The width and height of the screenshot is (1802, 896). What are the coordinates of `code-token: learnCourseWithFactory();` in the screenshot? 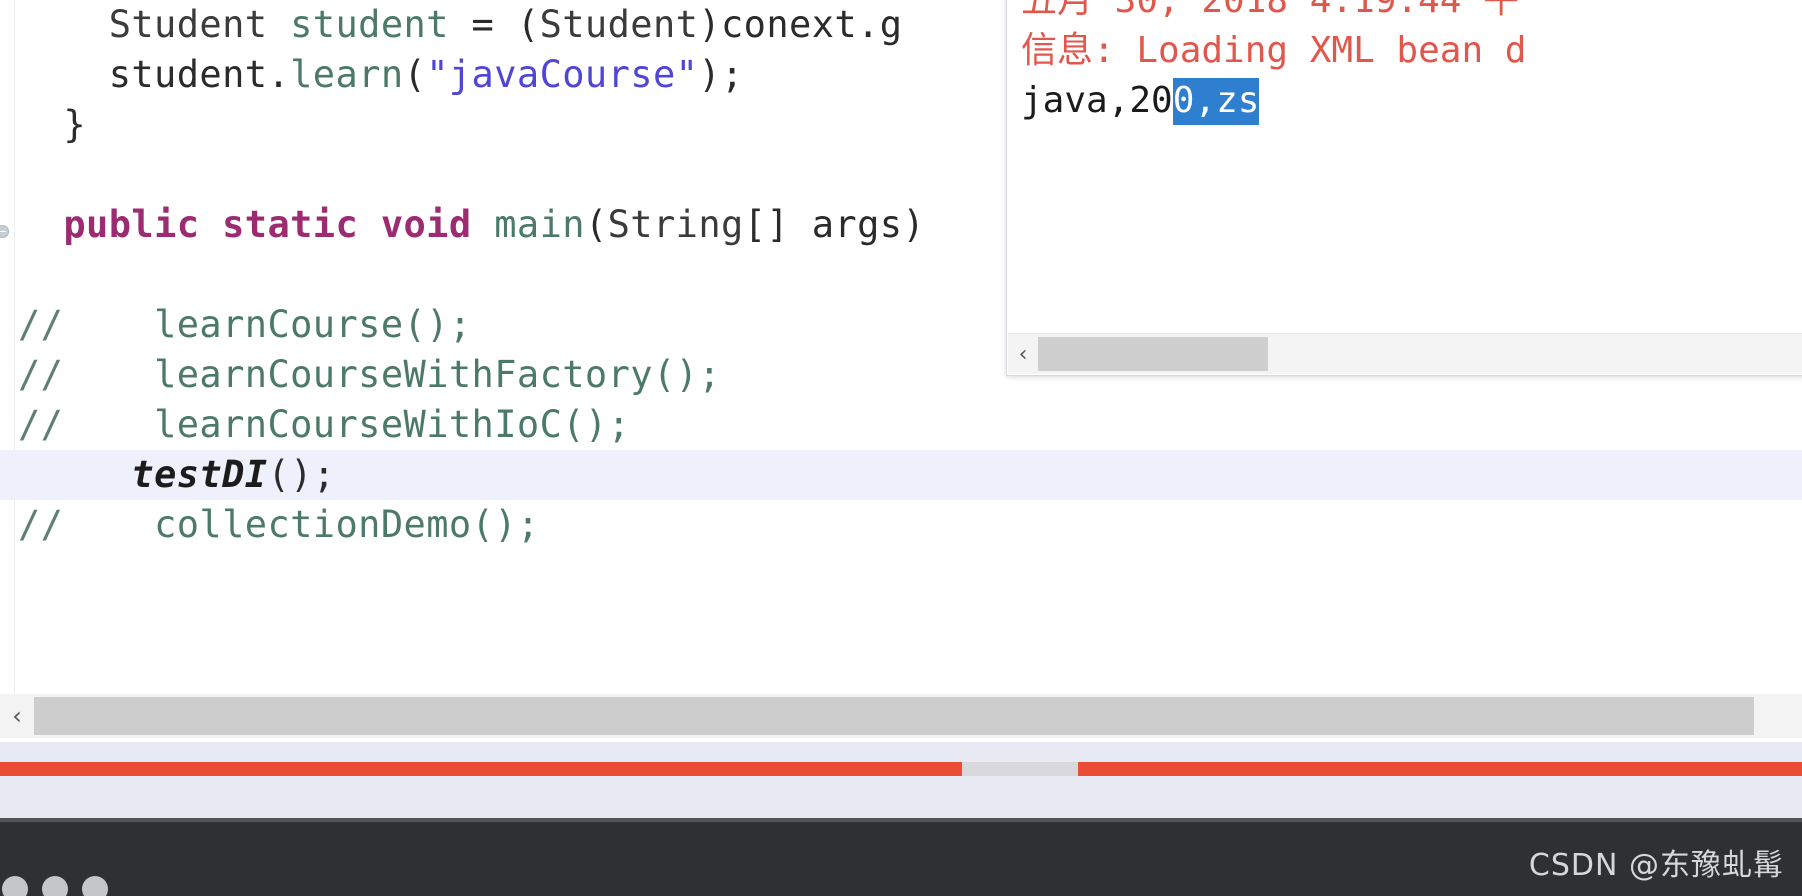 It's located at (437, 374).